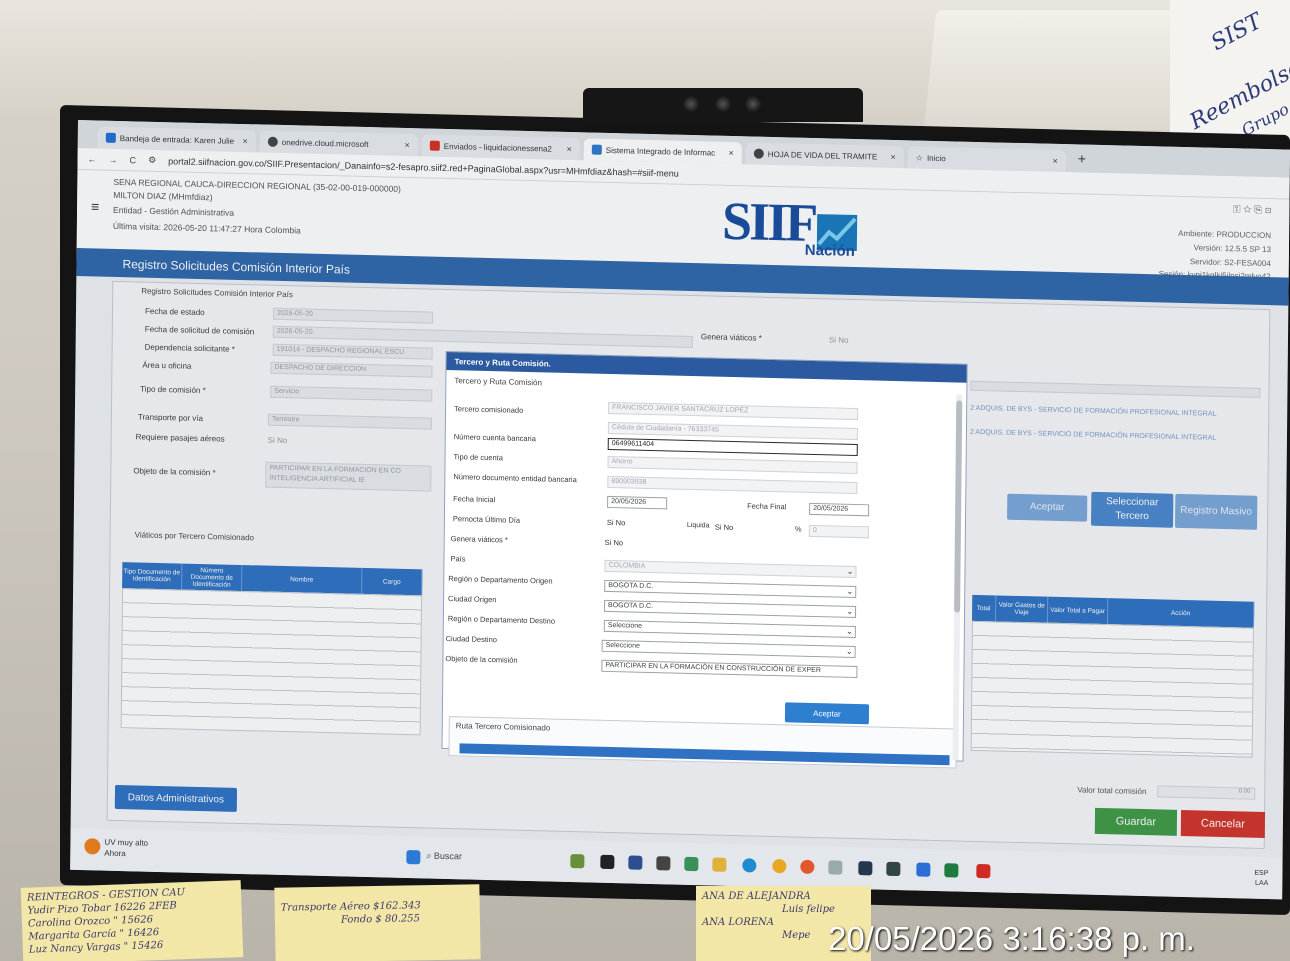 Image resolution: width=1290 pixels, height=961 pixels. I want to click on file-explorer-icon, so click(719, 864).